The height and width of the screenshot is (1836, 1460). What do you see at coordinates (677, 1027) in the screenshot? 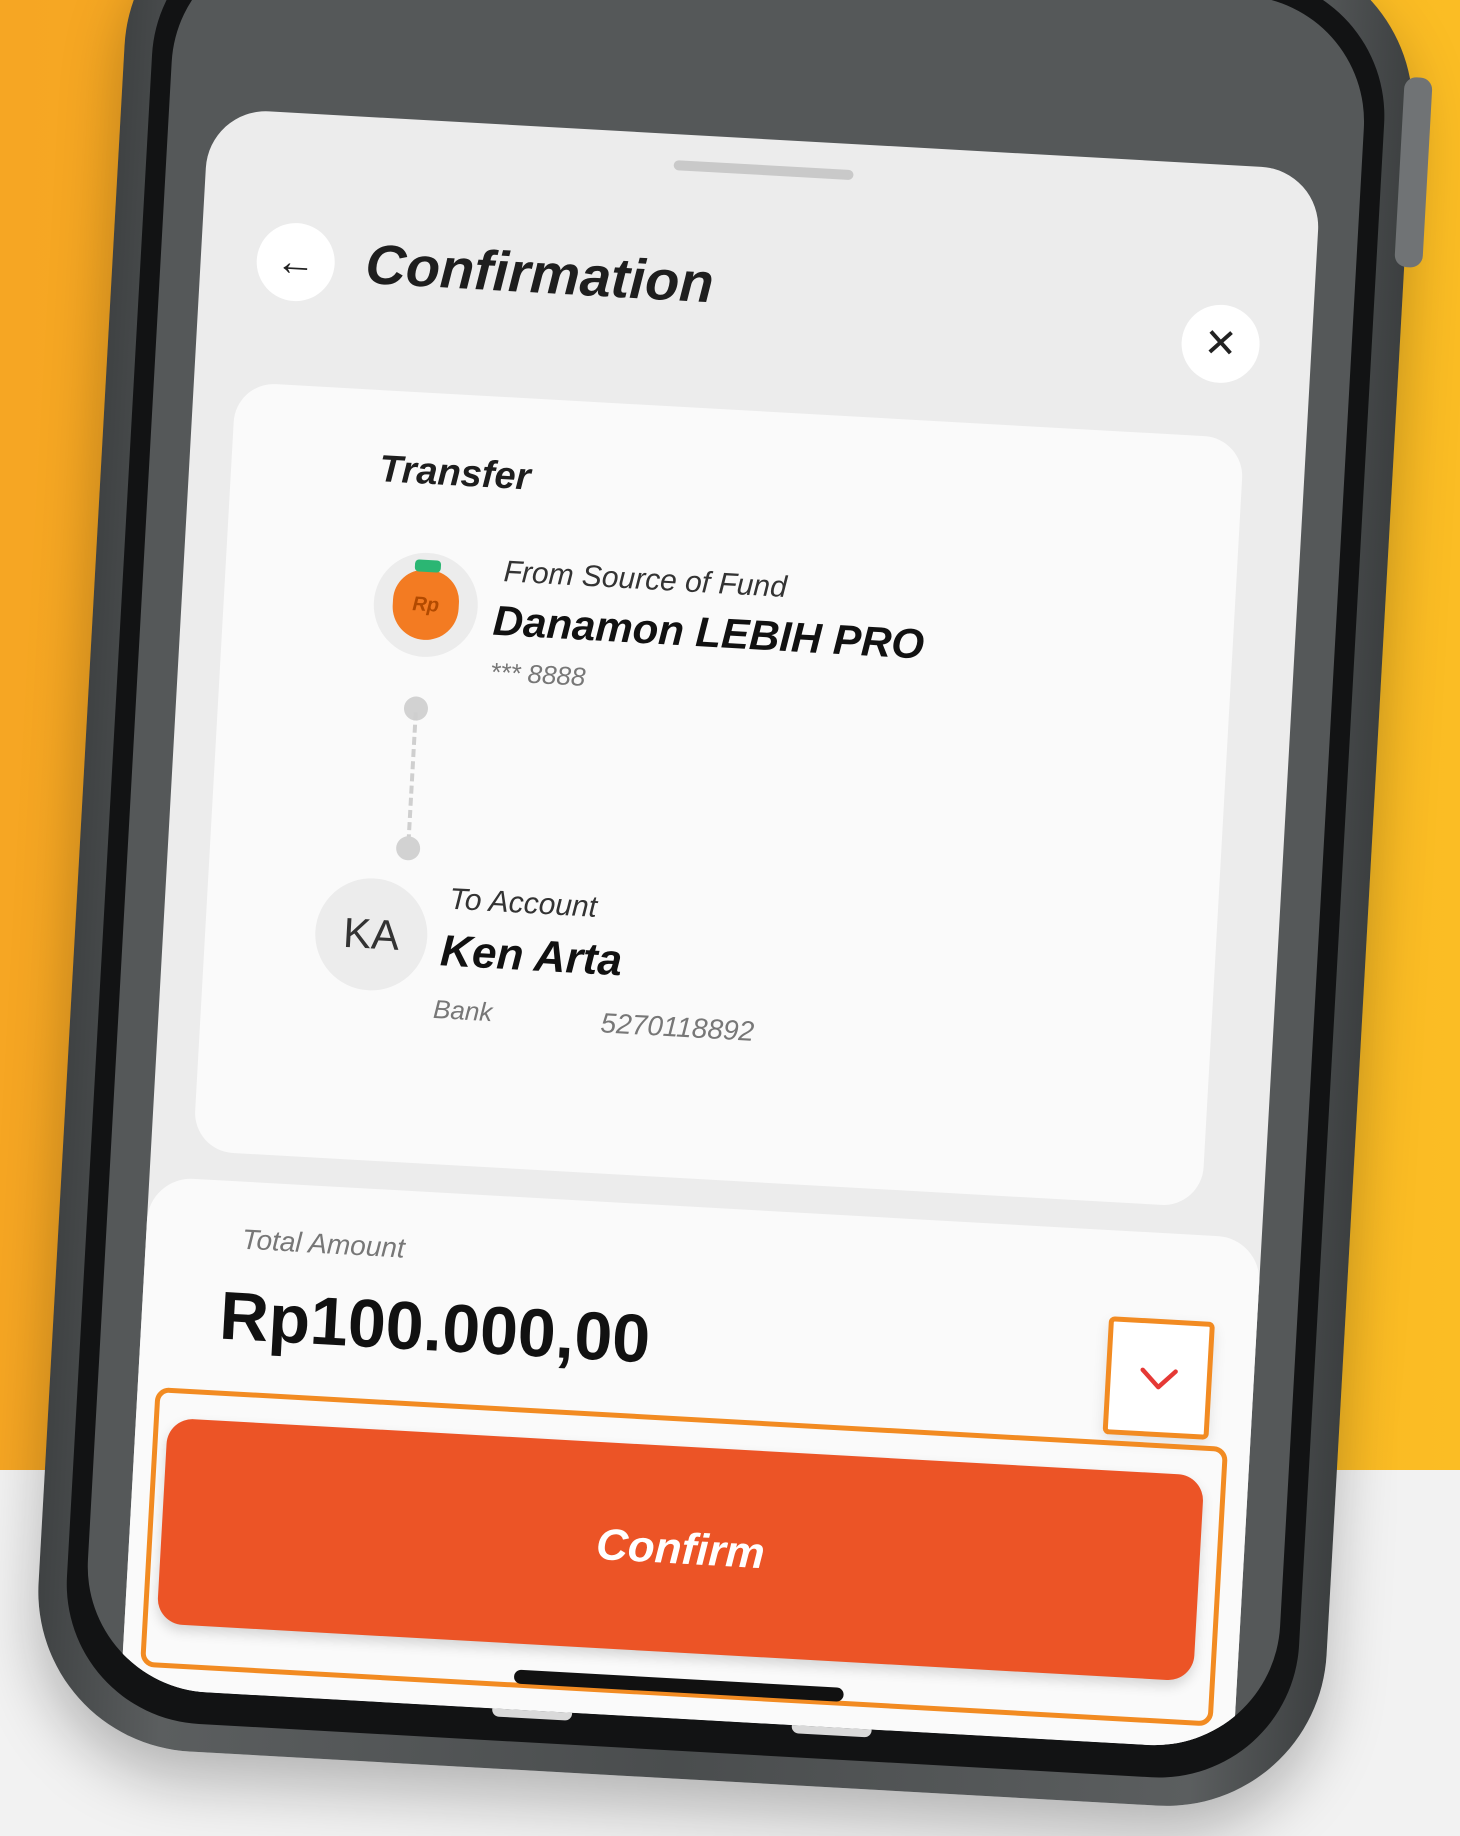
I see `recipient-account-number: 5270118892` at bounding box center [677, 1027].